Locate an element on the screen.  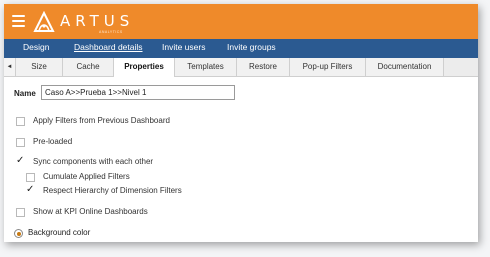
option-label: Cumulate Applied Filters is located at coordinates (86, 176).